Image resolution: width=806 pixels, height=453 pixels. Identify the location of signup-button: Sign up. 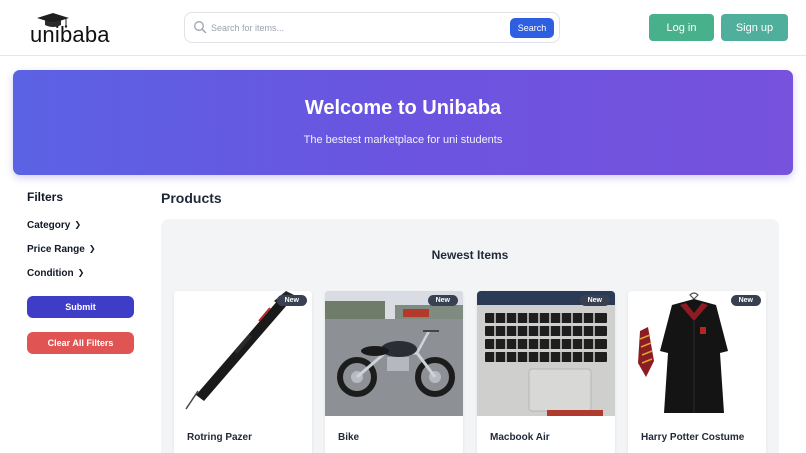
(754, 27).